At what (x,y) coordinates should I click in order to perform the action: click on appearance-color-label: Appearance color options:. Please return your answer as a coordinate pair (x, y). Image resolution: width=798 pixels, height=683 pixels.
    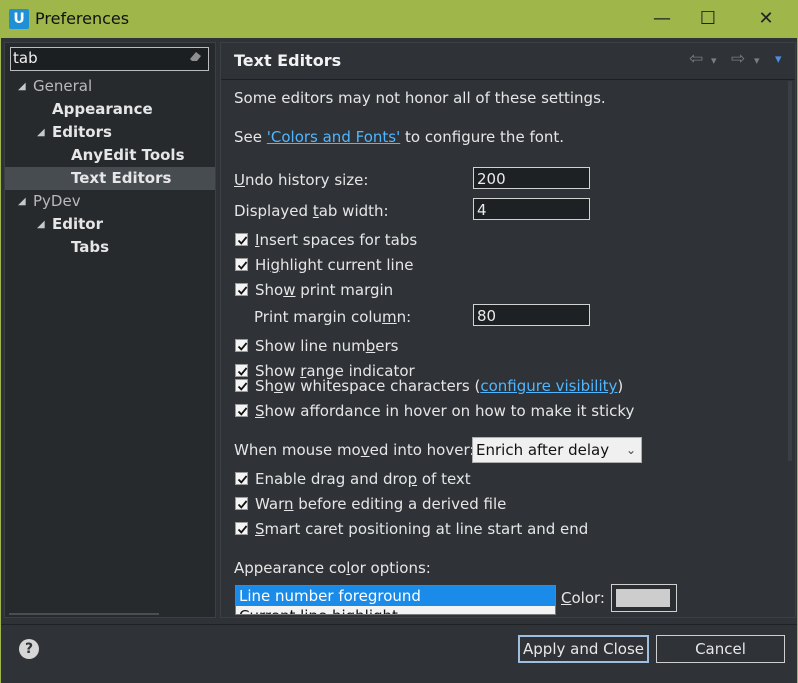
    Looking at the image, I should click on (332, 568).